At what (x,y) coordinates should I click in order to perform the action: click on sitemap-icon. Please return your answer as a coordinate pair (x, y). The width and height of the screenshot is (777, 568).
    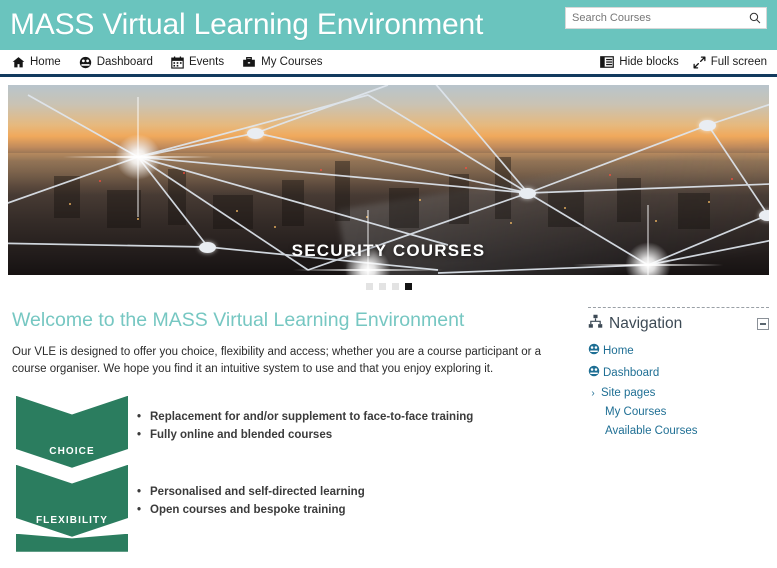
    Looking at the image, I should click on (595, 324).